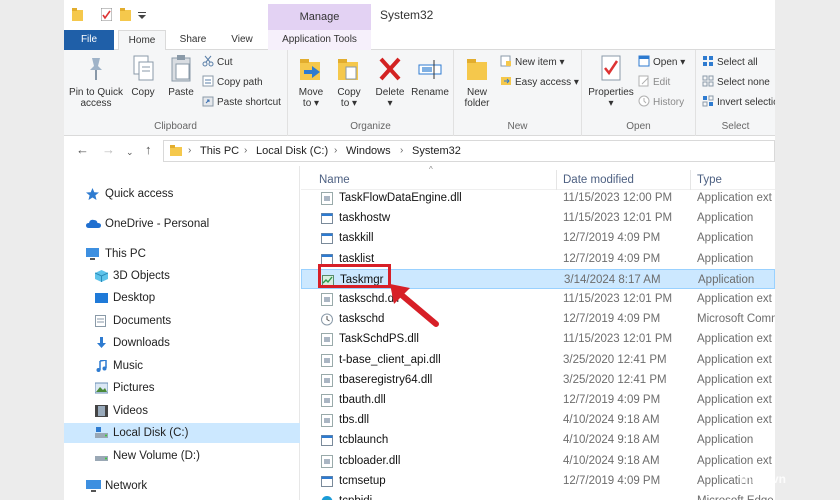  Describe the element at coordinates (148, 150) in the screenshot. I see `up-arrow-icon: ↑` at that location.